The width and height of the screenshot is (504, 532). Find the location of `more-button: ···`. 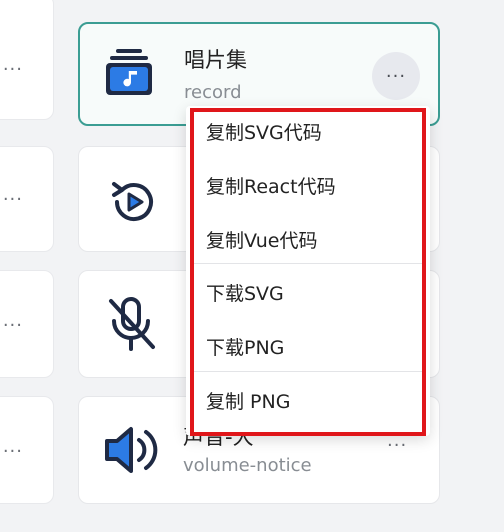

more-button: ··· is located at coordinates (396, 76).